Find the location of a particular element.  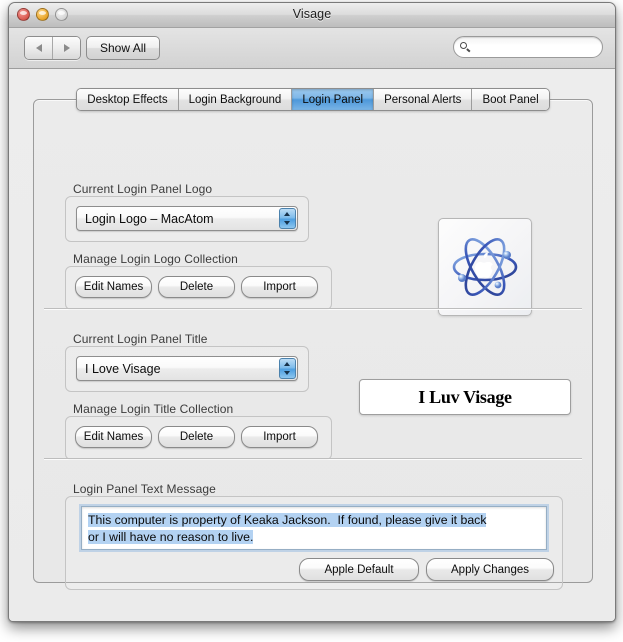

title-popup-value: I Love Visage is located at coordinates (123, 368).